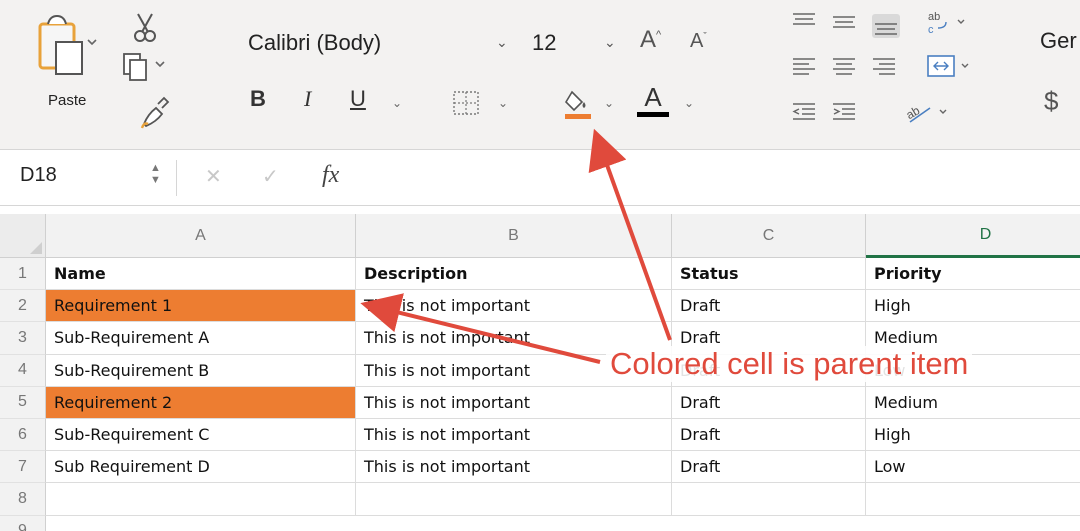 Image resolution: width=1080 pixels, height=531 pixels. What do you see at coordinates (653, 114) in the screenshot?
I see `font-color-swatch` at bounding box center [653, 114].